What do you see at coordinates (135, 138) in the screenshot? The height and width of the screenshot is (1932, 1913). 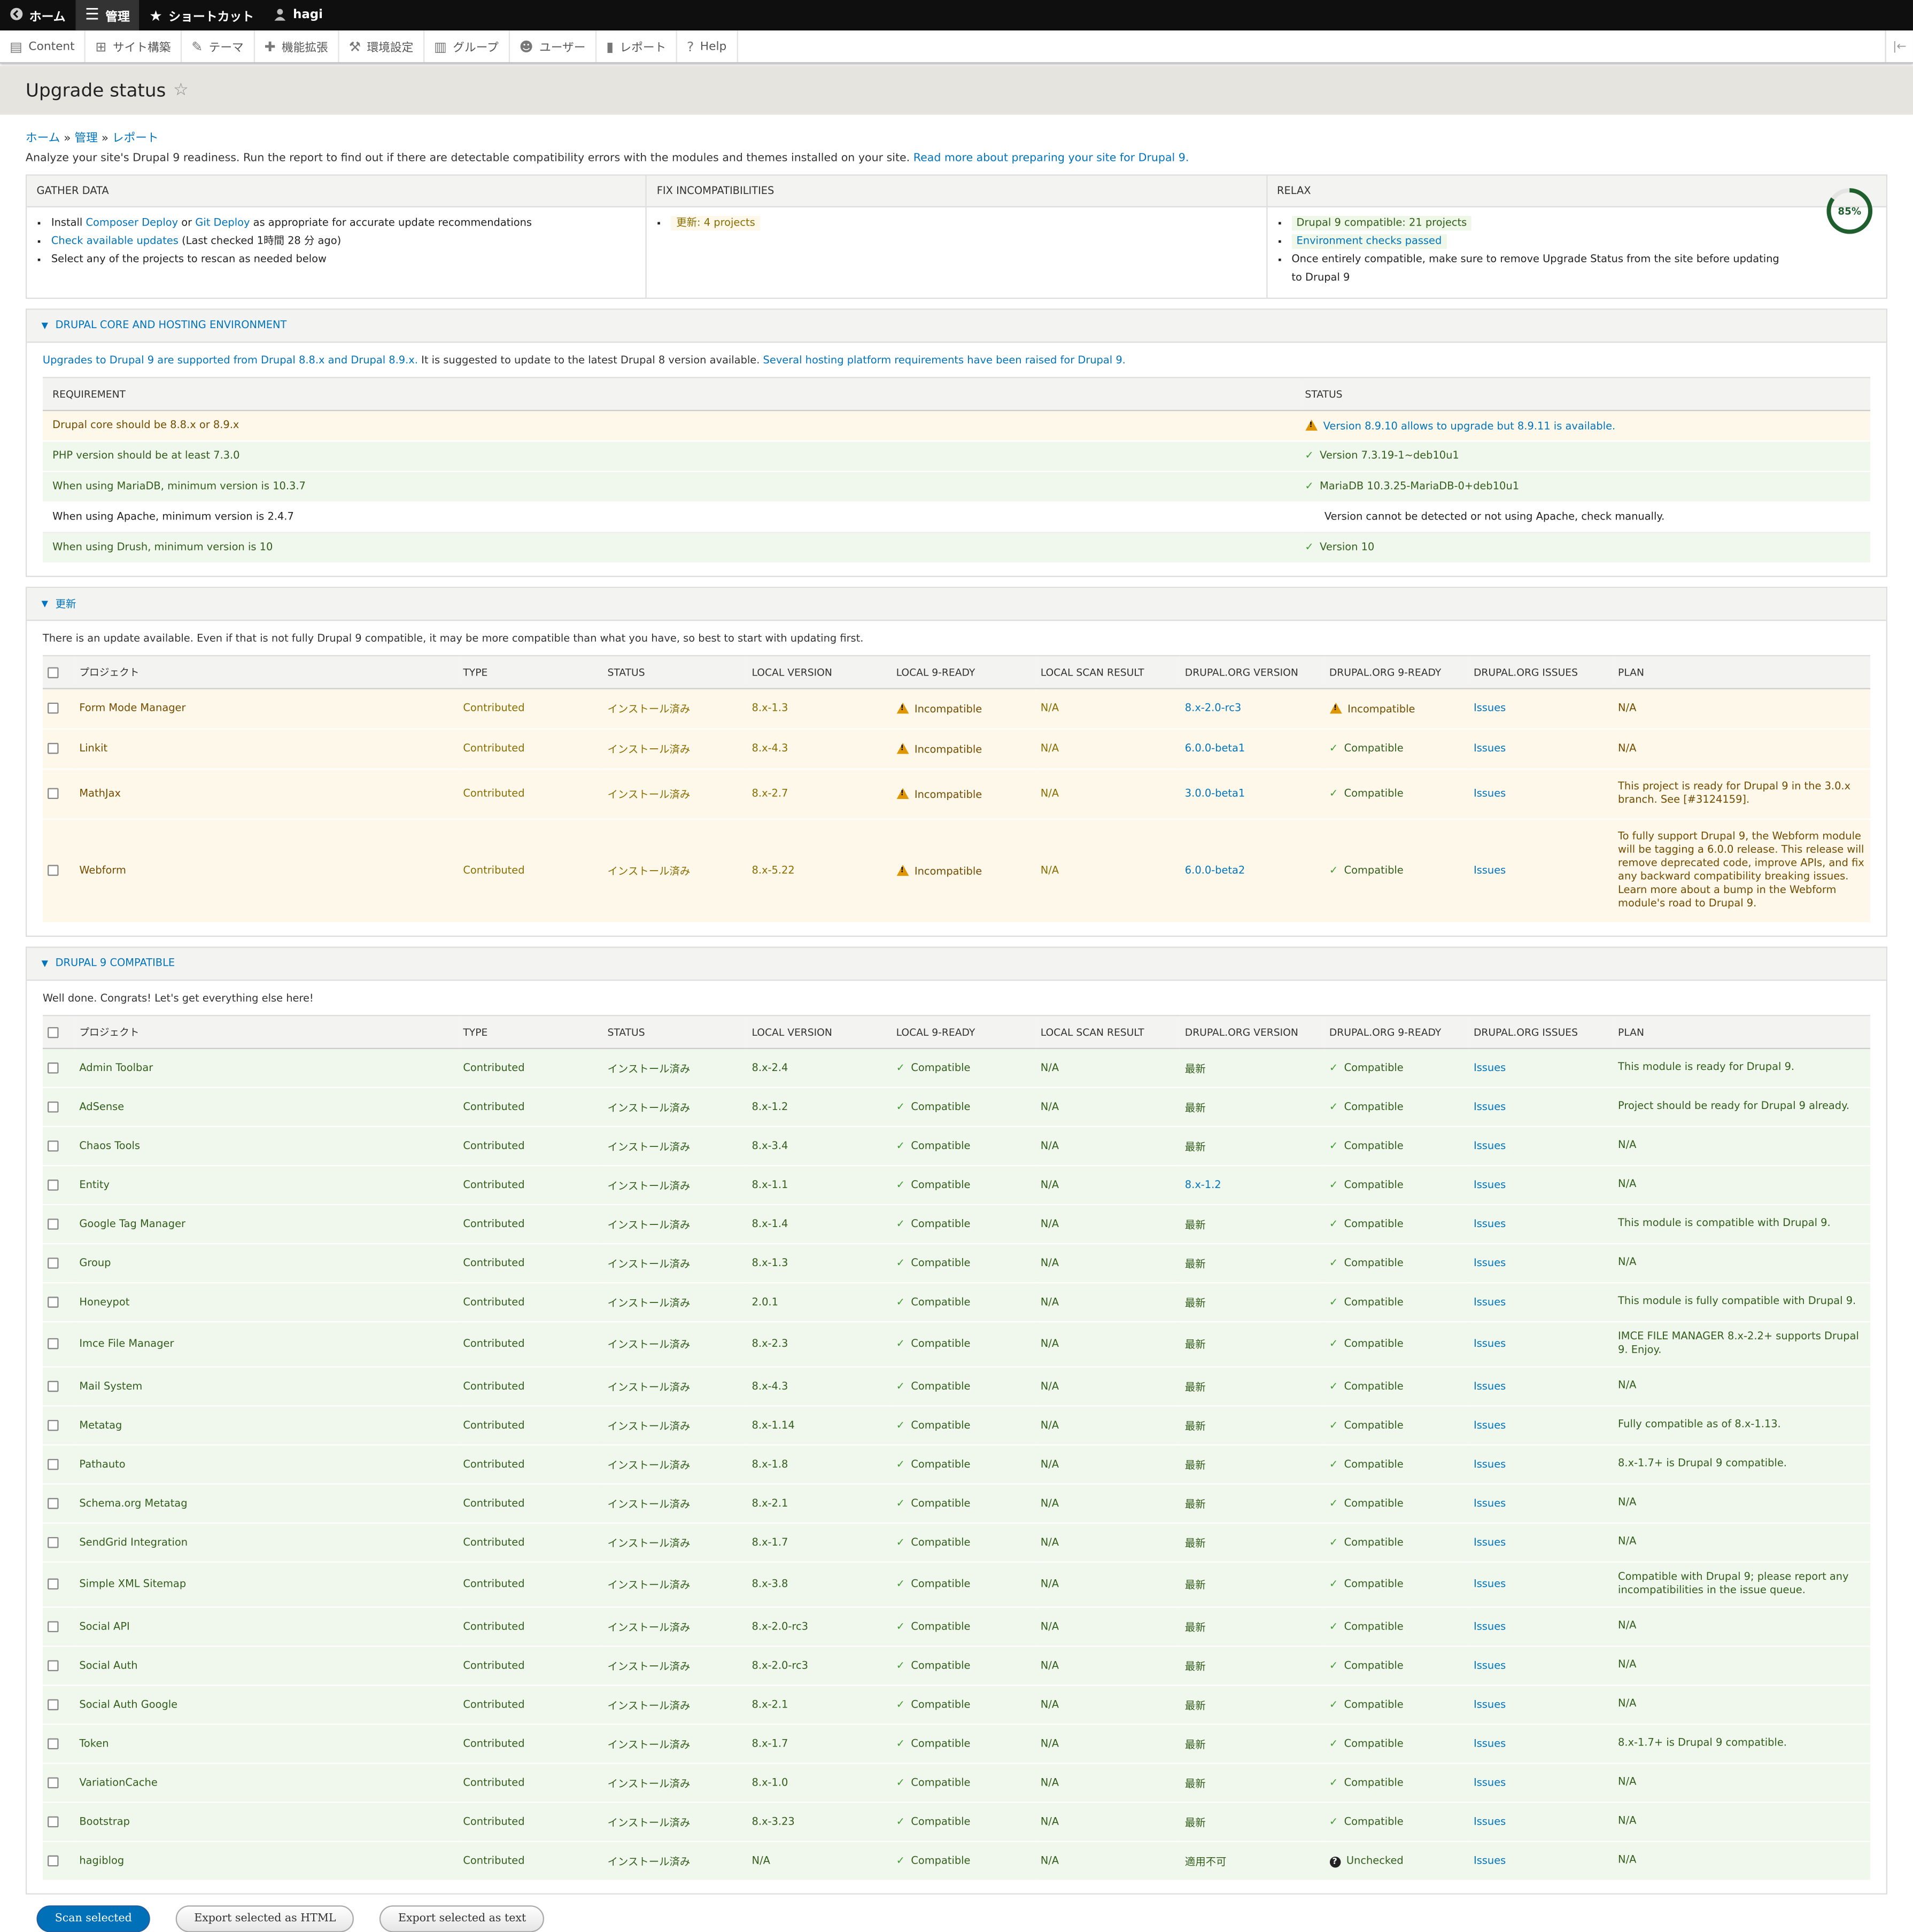 I see `breadcrumb-reports: レポート` at bounding box center [135, 138].